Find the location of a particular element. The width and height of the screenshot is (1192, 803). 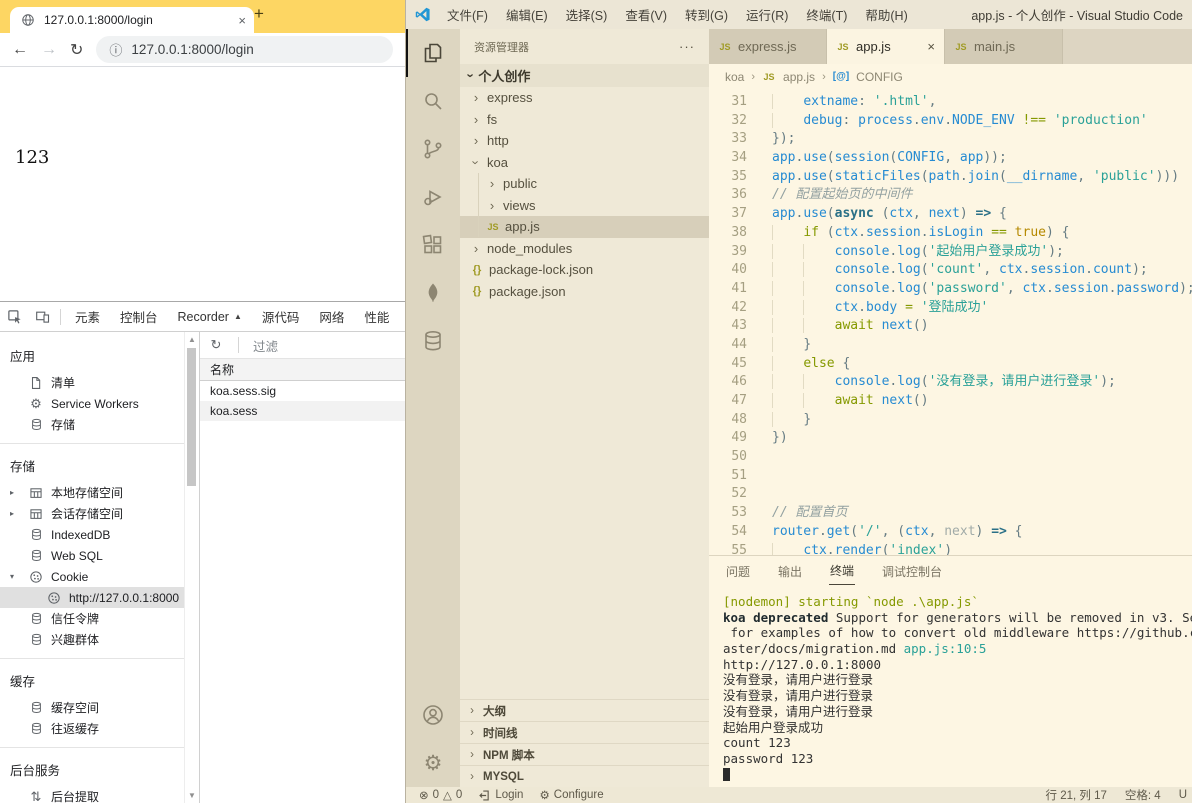

devtools-tab-label: 网络 is located at coordinates (332, 318).